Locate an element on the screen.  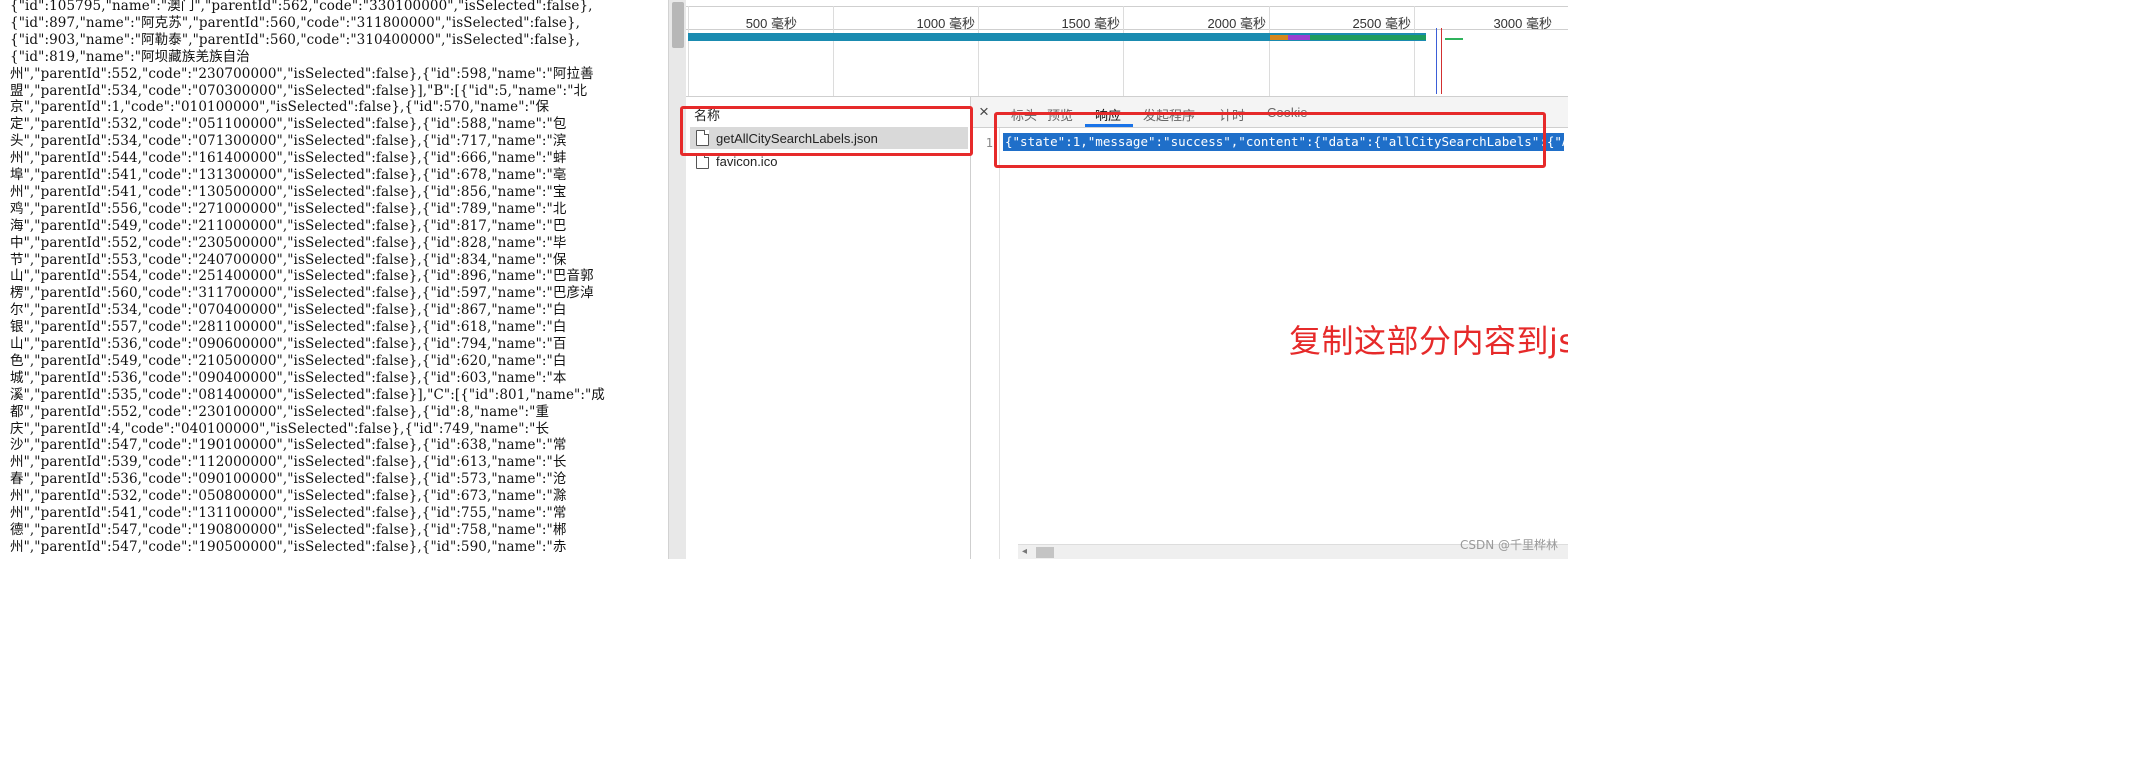
timeline-tick: 1000 毫秒 is located at coordinates (945, 23).